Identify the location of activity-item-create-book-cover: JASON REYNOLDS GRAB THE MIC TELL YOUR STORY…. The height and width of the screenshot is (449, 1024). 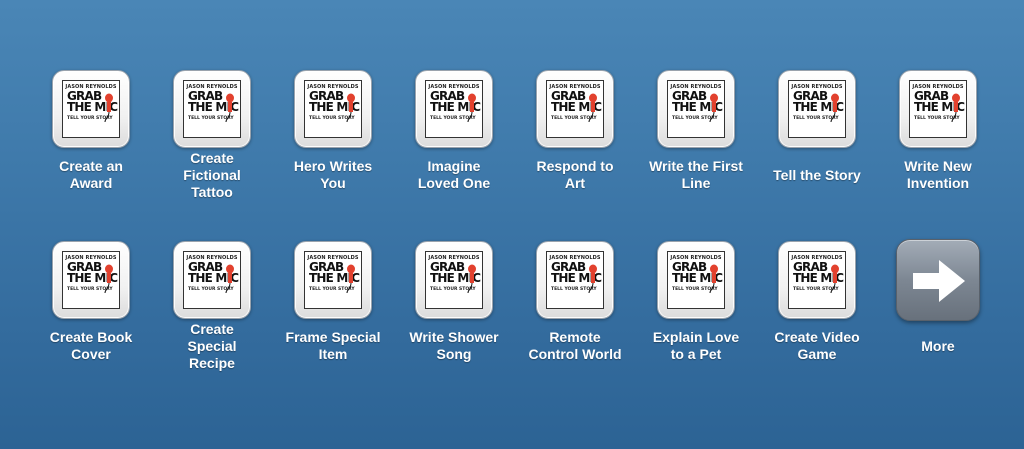
(91, 306).